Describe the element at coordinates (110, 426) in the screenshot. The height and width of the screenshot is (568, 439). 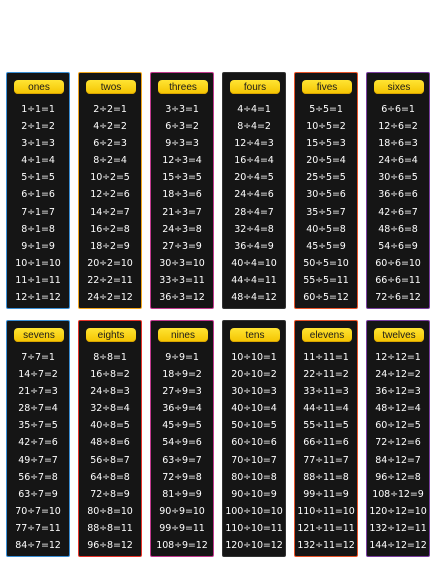
I see `division-fact: 40÷8=5` at that location.